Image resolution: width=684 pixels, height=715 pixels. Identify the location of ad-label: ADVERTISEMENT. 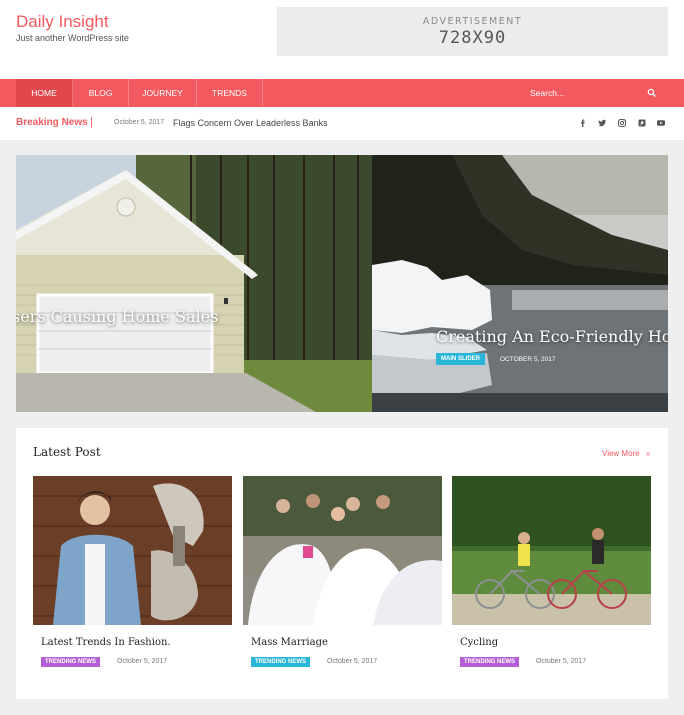
(472, 21).